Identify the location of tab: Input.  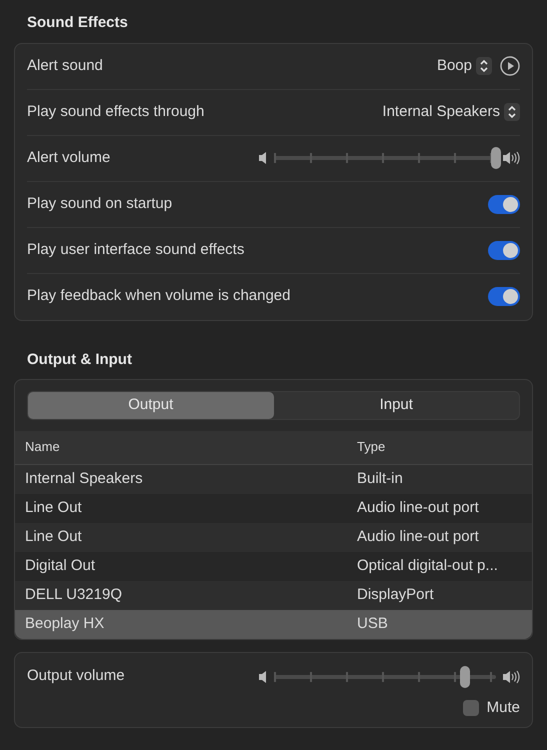
(396, 405).